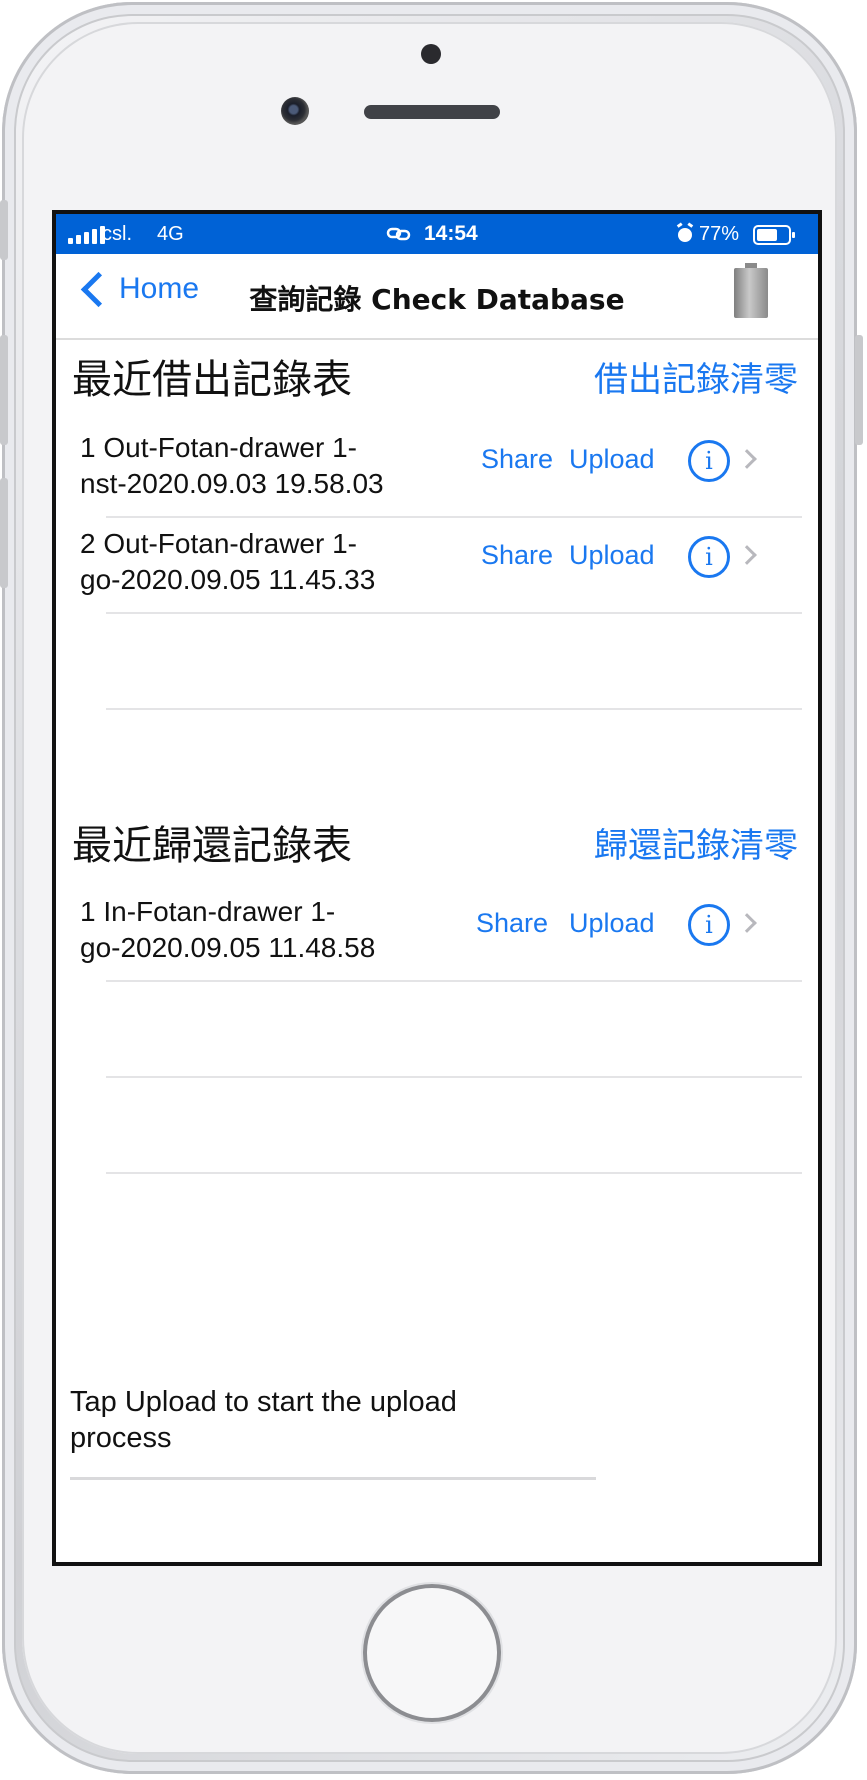  I want to click on battery-percent: 77%, so click(719, 234).